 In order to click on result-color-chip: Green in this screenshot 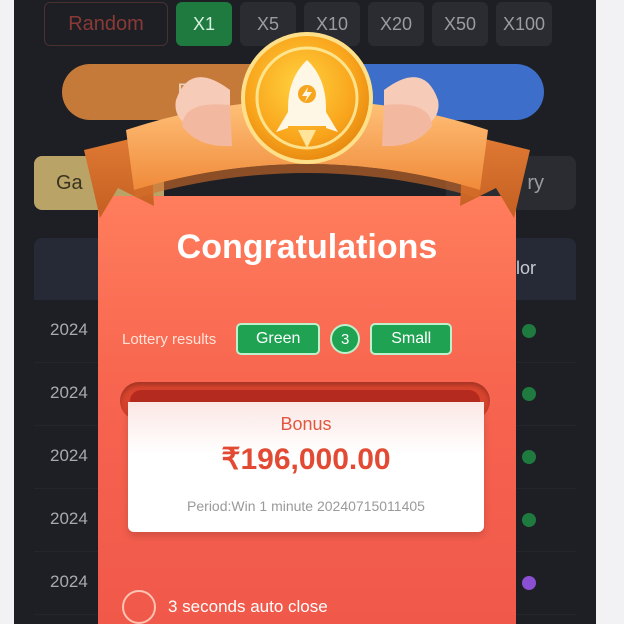, I will do `click(278, 339)`.